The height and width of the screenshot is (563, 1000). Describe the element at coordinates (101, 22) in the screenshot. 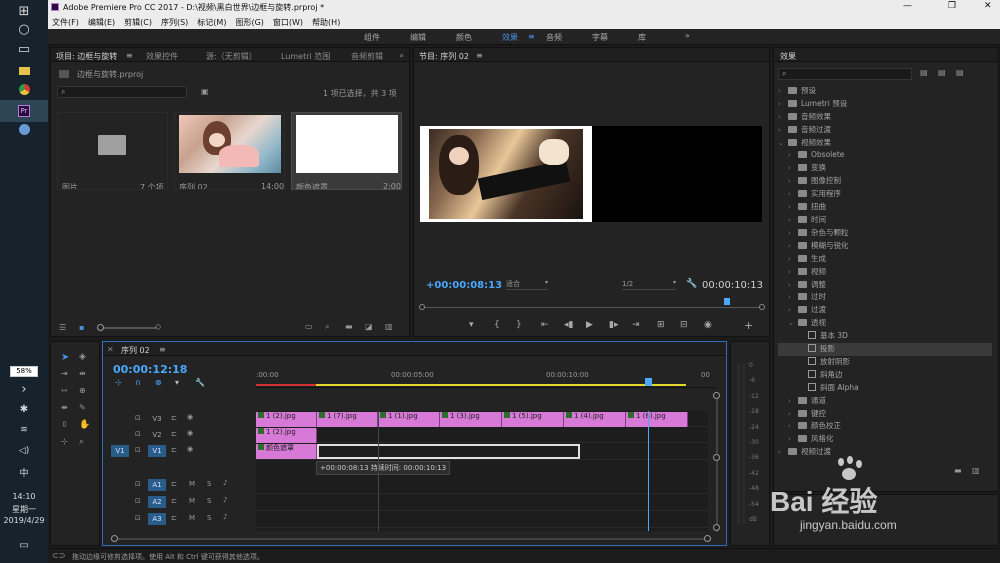

I see `menu-item: 编辑(E)` at that location.